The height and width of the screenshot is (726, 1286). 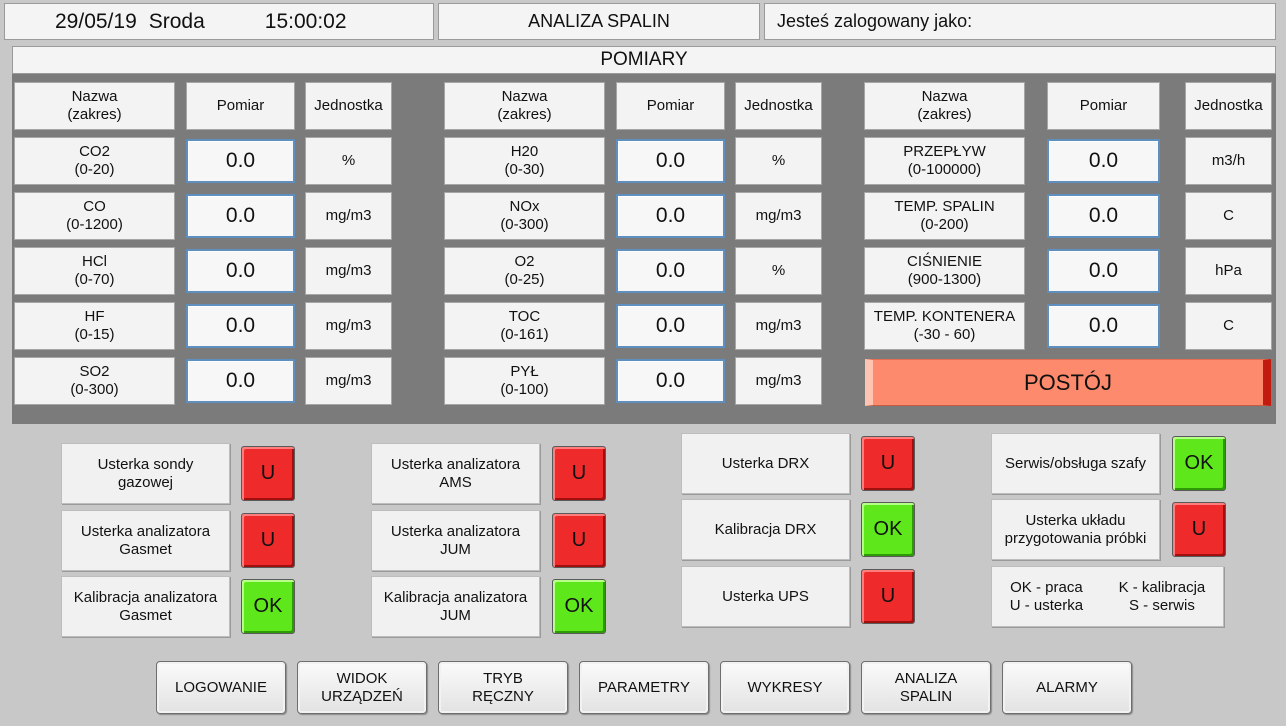 I want to click on status-label: Kalibracja analizatora Gasmet, so click(x=145, y=606).